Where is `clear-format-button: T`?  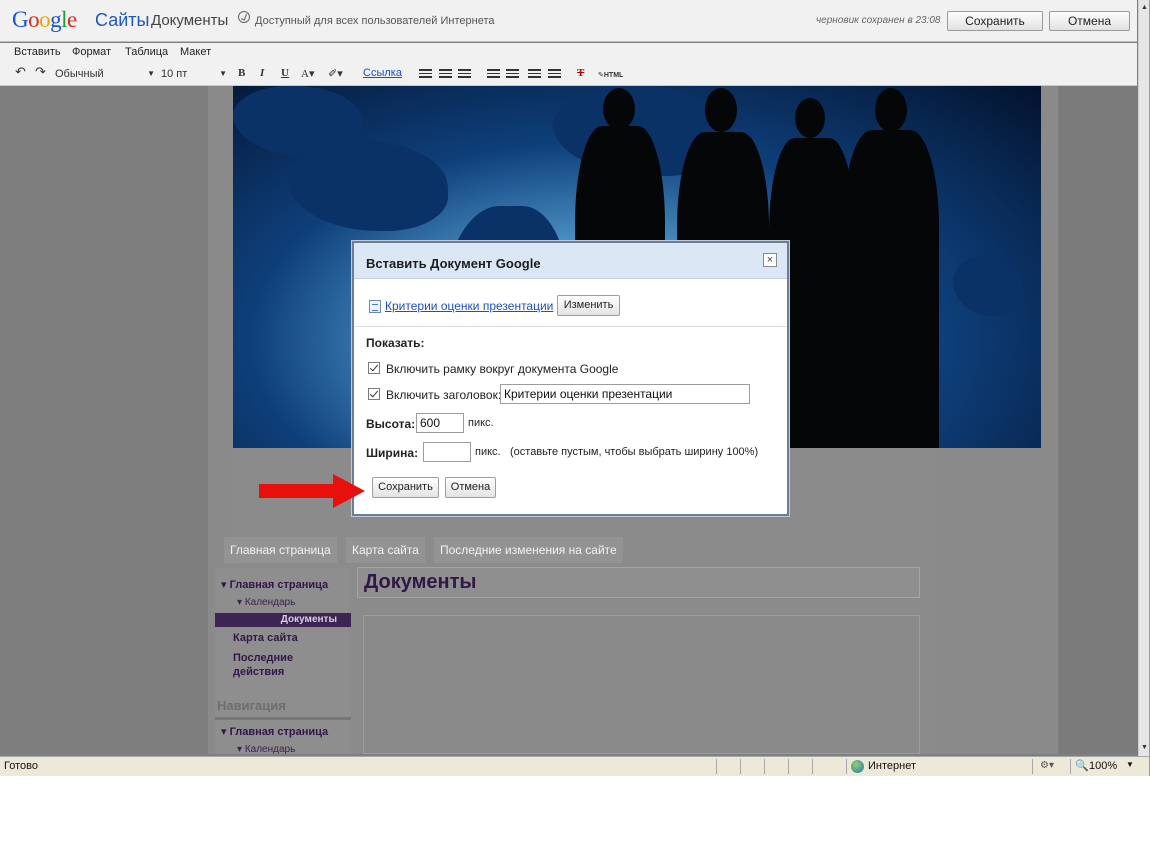
clear-format-button: T is located at coordinates (580, 73).